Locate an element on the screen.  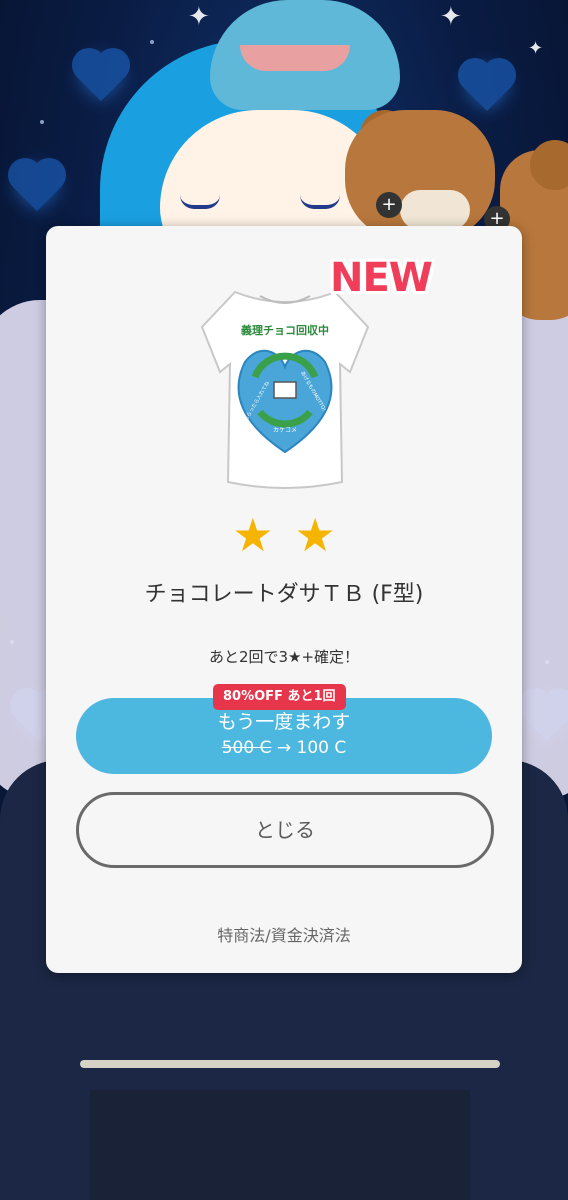
price-arrow: → is located at coordinates (284, 748).